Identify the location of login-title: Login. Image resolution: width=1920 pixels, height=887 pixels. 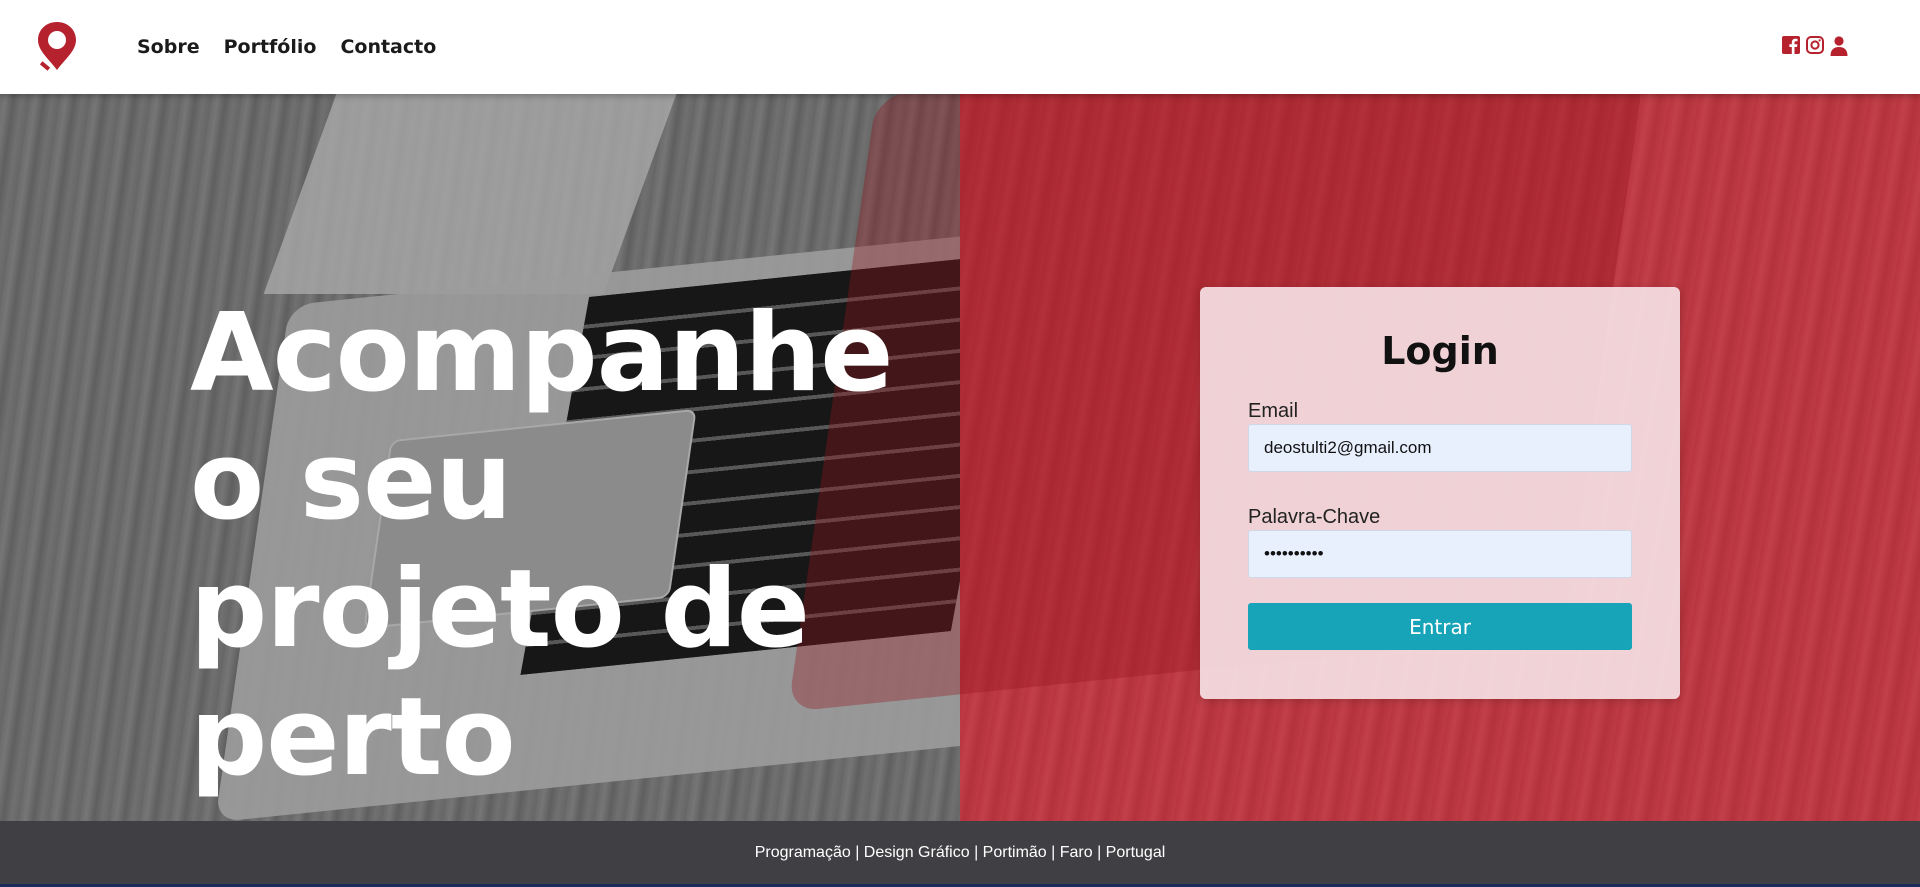
(1440, 351).